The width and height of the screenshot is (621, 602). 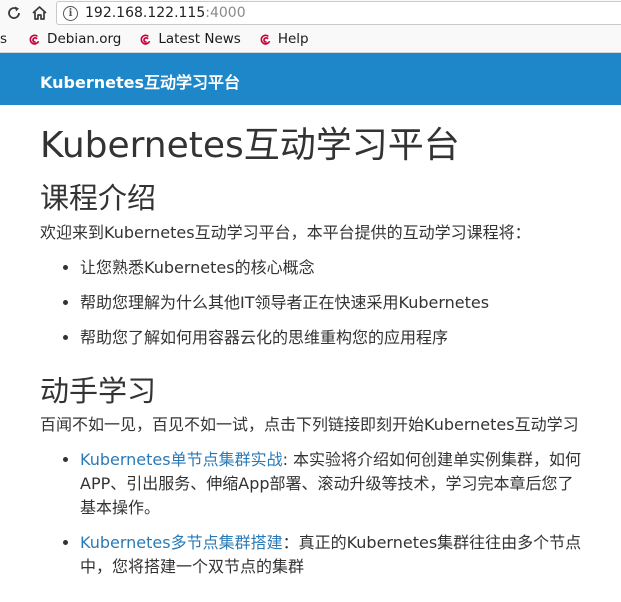 I want to click on browser-navbar: i 192.168.122.115:4000, so click(x=310, y=13).